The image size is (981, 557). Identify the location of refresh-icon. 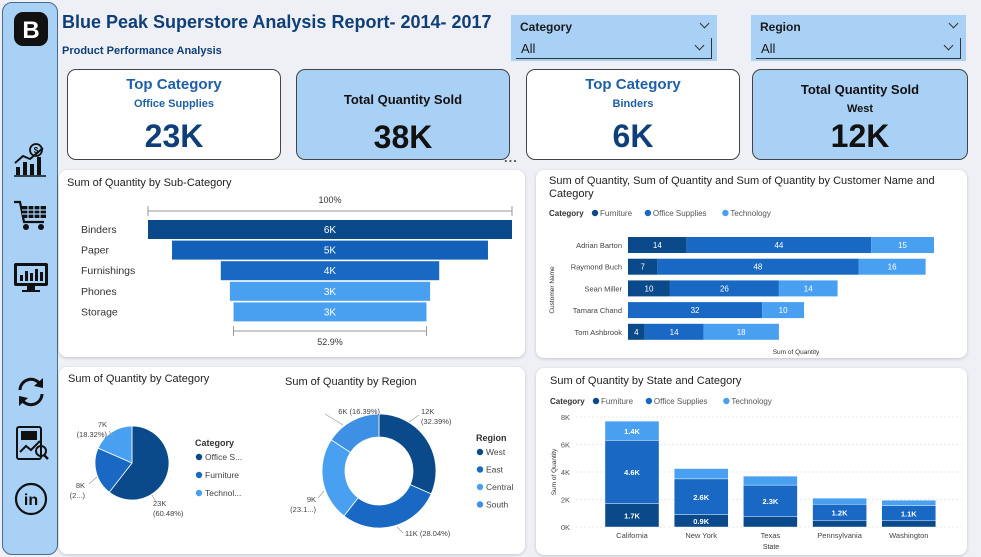
(31, 392).